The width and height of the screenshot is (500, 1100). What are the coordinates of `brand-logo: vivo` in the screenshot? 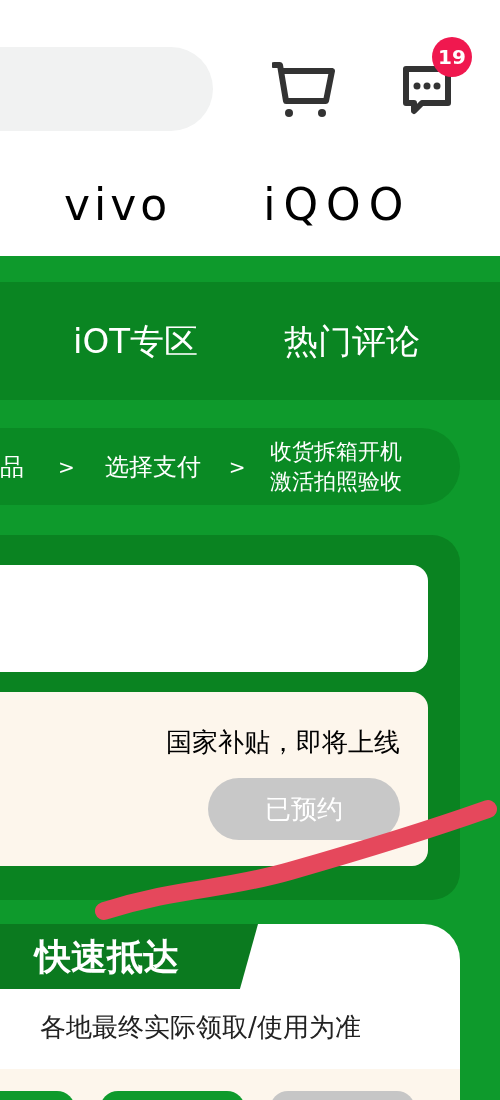 It's located at (118, 205).